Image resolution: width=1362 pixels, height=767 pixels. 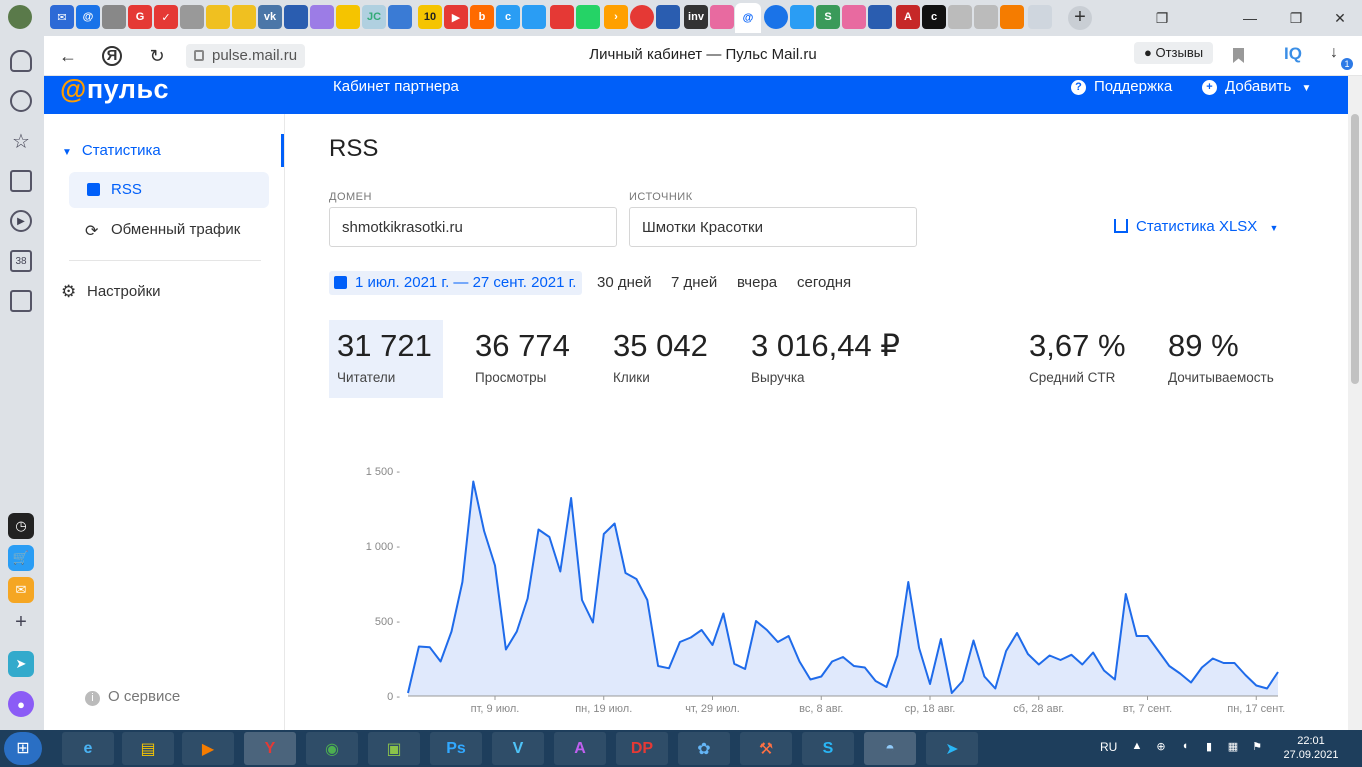 What do you see at coordinates (400, 17) in the screenshot?
I see `tab-layers-icon` at bounding box center [400, 17].